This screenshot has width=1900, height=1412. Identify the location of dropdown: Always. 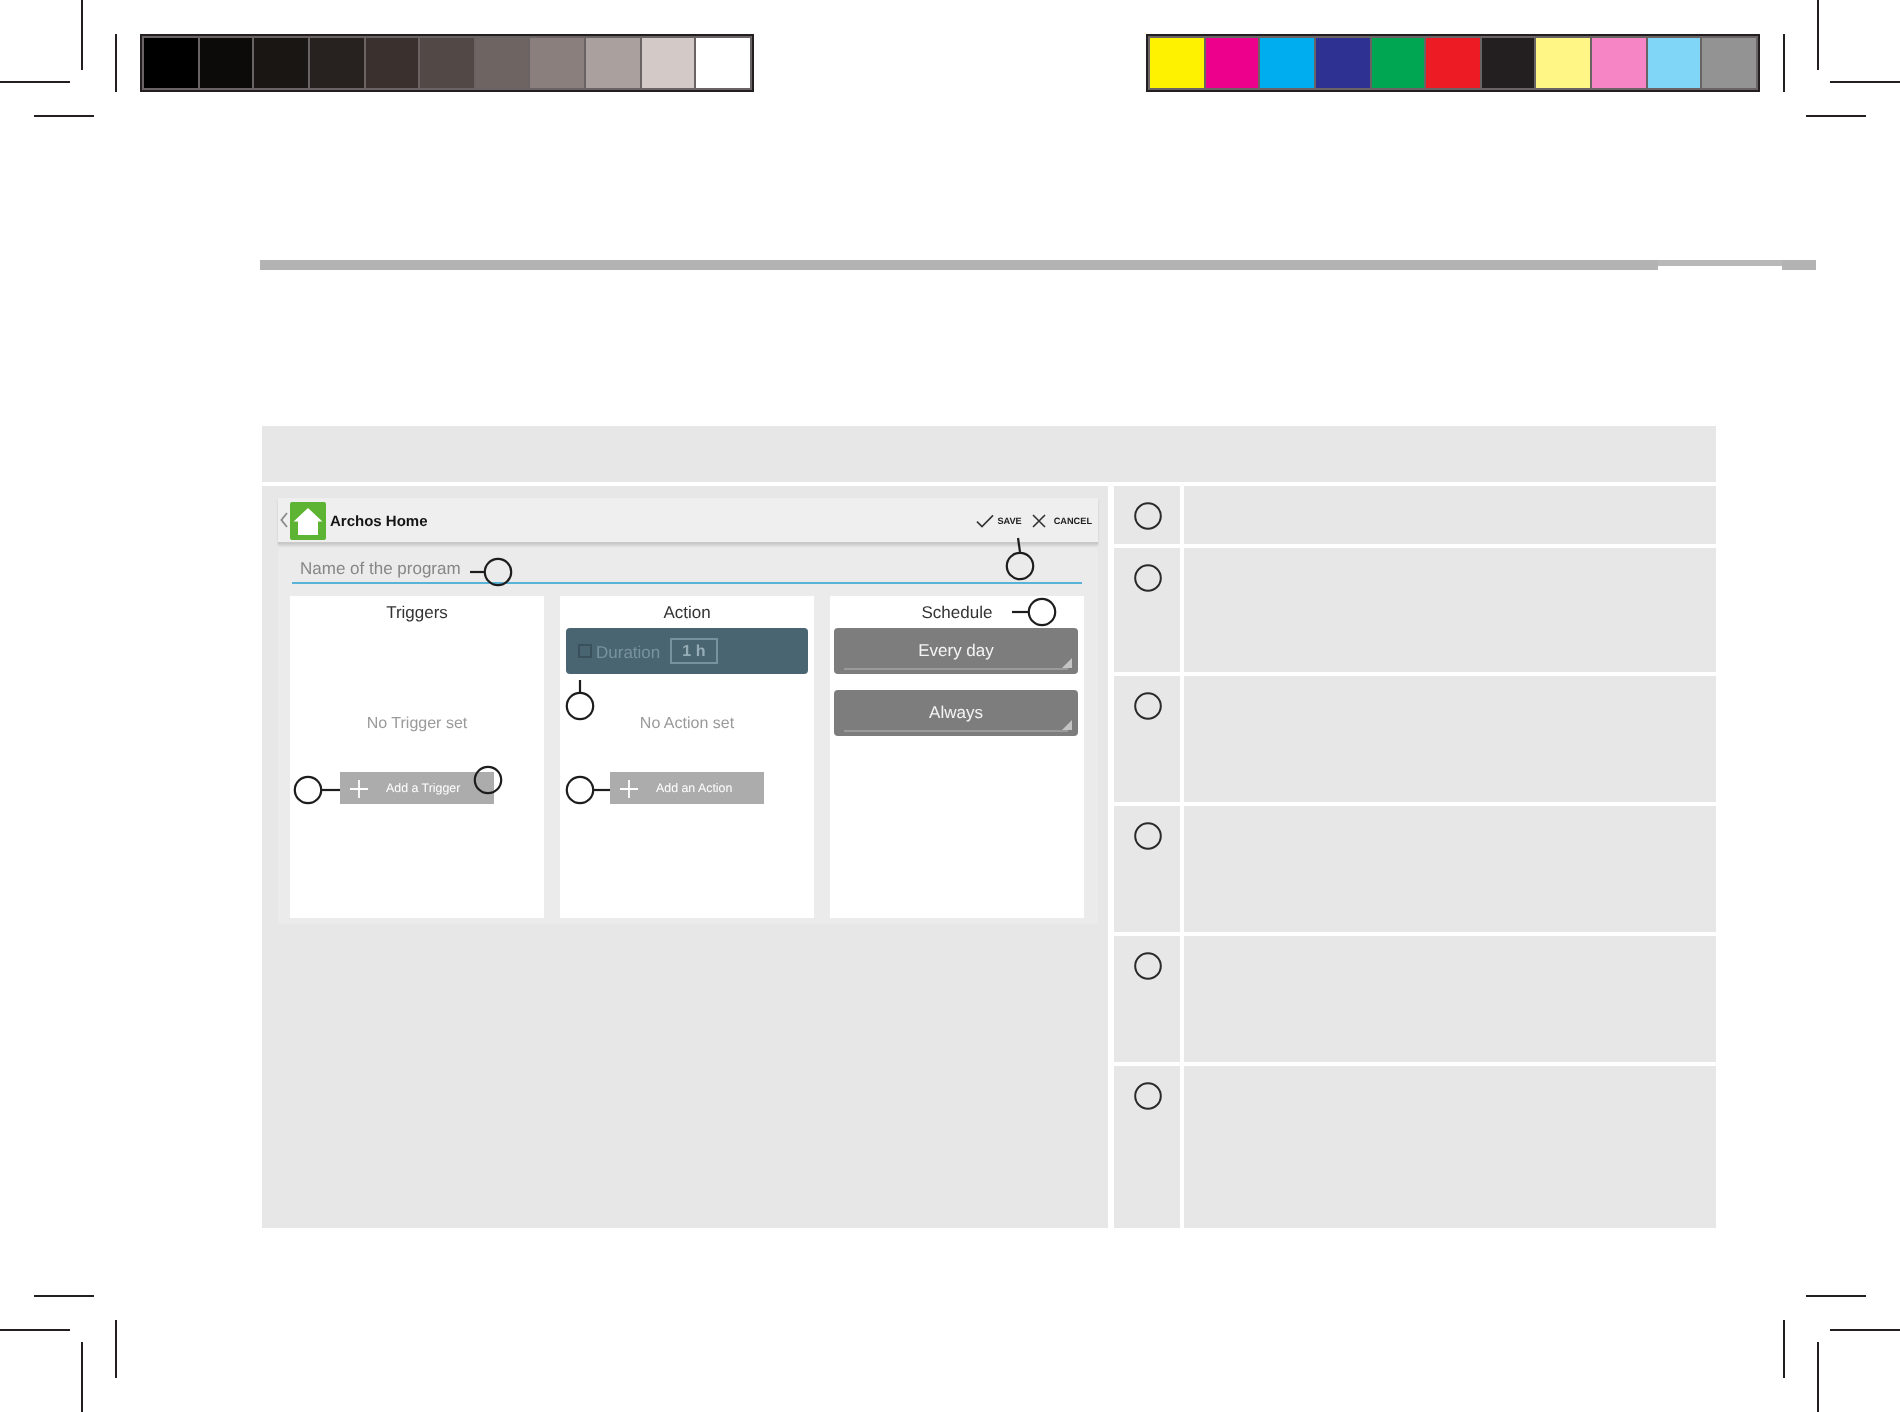
(956, 713).